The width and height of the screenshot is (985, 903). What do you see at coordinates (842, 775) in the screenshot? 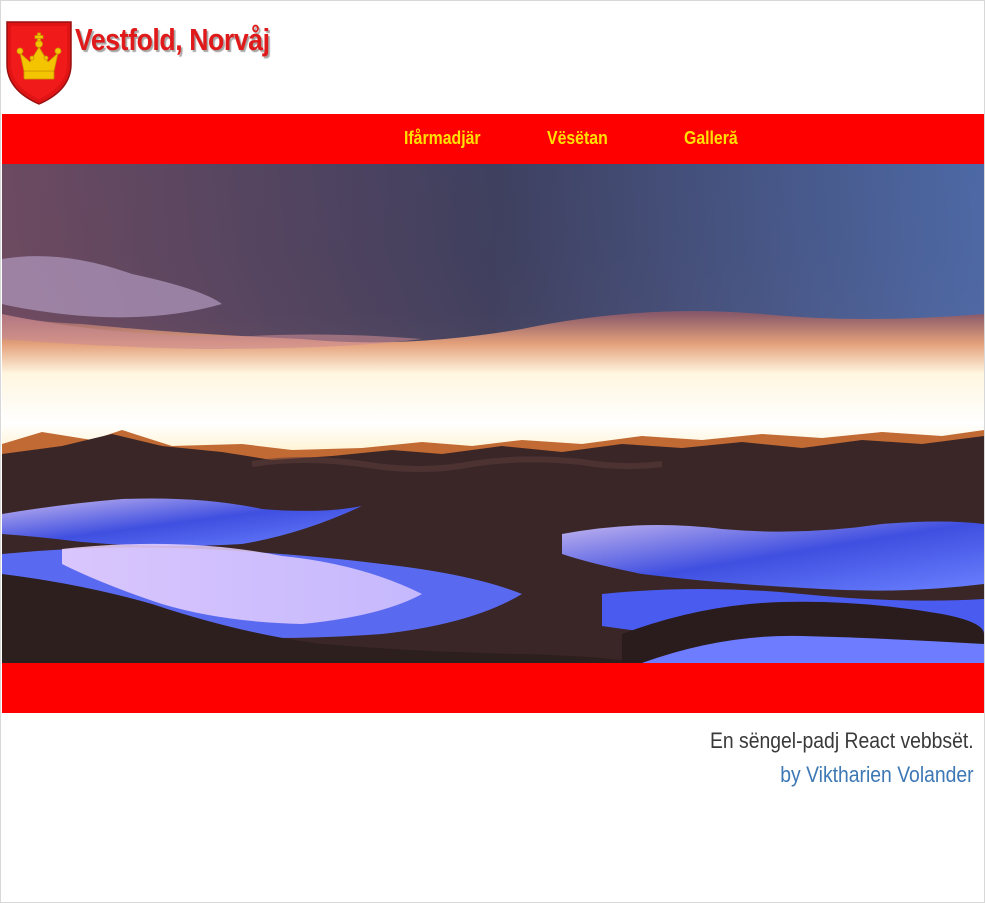
I see `author-link: by Viktharien Volander` at bounding box center [842, 775].